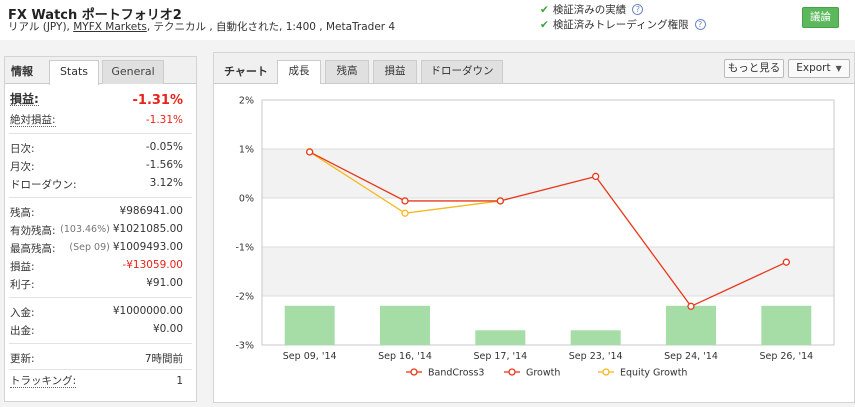 The image size is (855, 407). What do you see at coordinates (100, 312) in the screenshot?
I see `stat-deposits: 入金: ¥1000000.00` at bounding box center [100, 312].